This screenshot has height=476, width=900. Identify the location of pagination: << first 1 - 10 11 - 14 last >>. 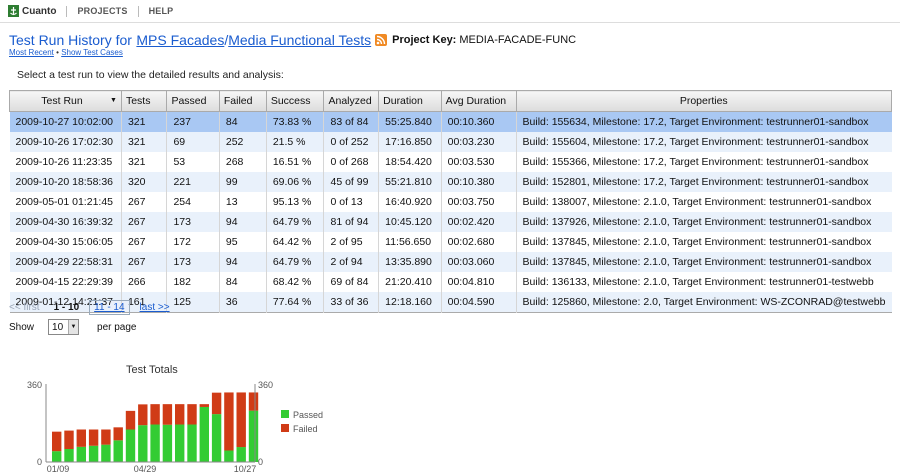
(89, 307).